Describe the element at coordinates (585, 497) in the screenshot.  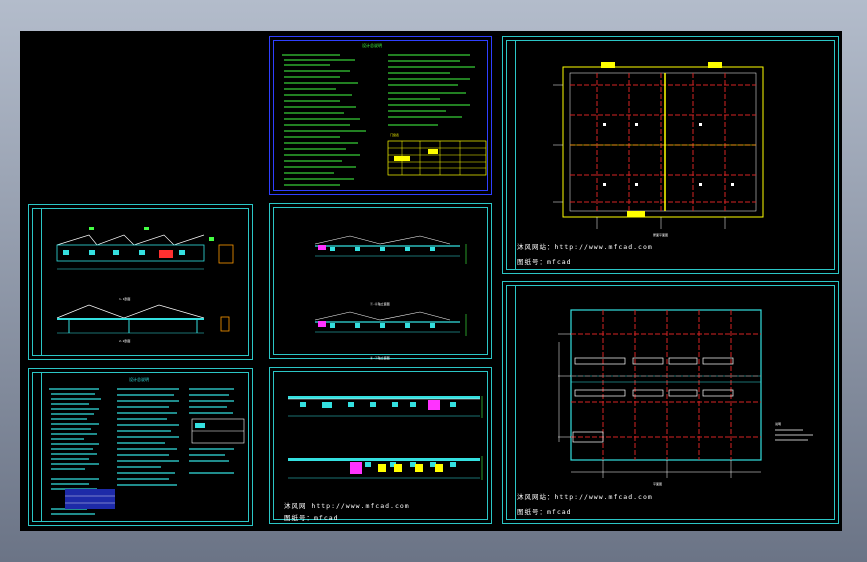
I see `watermark-site-floor: 沐风网站：http://www.mfcad.com` at that location.